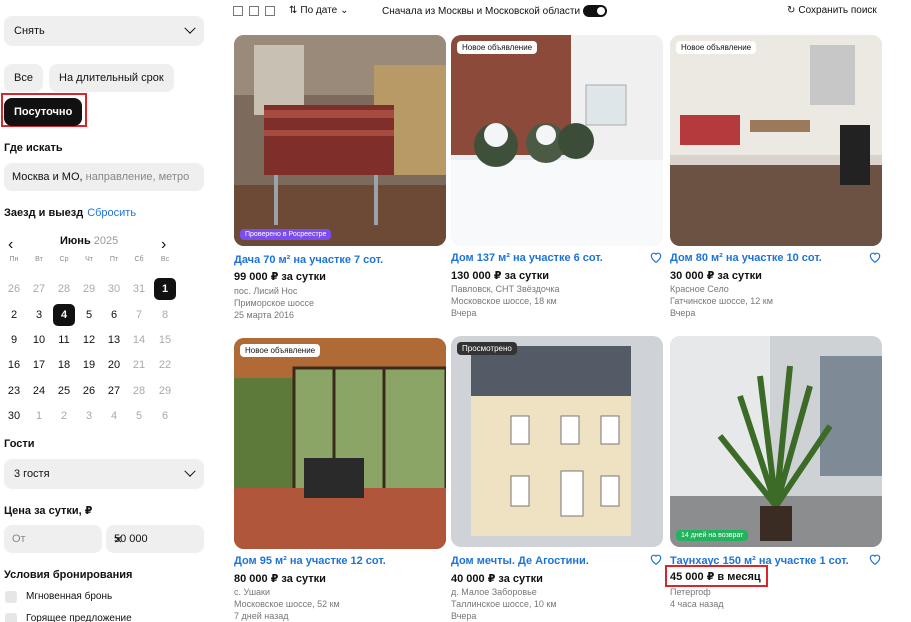 The height and width of the screenshot is (622, 911). I want to click on listing-road: Московское шоссе, 18 км, so click(504, 301).